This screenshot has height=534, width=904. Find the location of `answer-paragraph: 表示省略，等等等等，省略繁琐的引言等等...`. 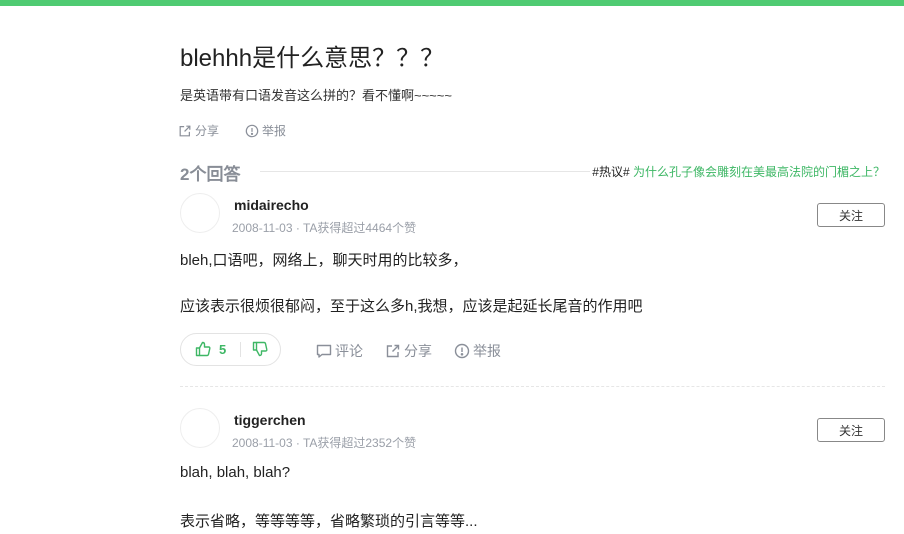

answer-paragraph: 表示省略，等等等等，省略繁琐的引言等等... is located at coordinates (329, 521).